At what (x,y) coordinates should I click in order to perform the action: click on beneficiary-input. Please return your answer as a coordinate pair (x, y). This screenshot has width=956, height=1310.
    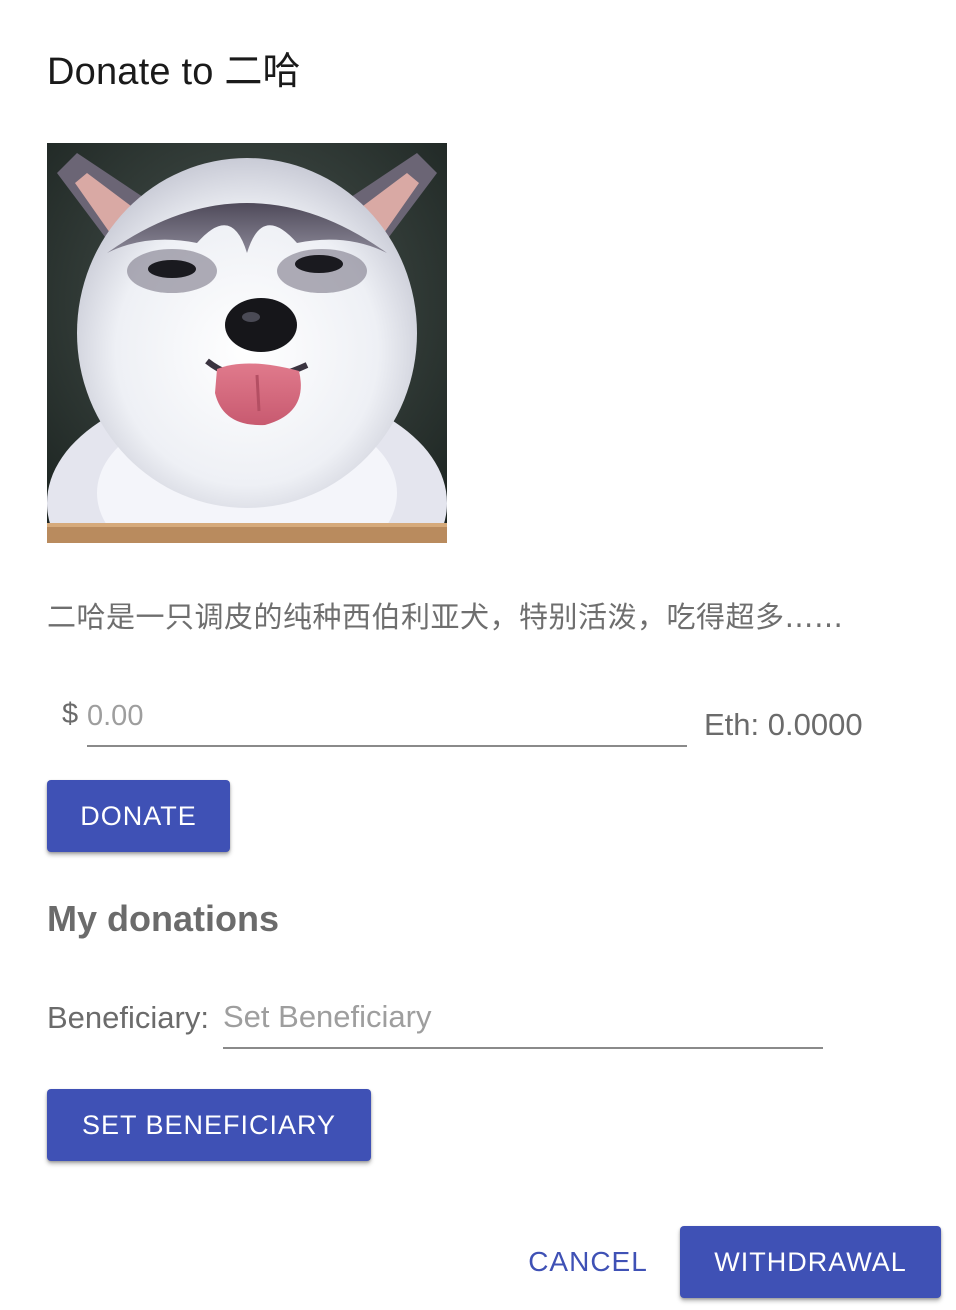
    Looking at the image, I should click on (523, 1021).